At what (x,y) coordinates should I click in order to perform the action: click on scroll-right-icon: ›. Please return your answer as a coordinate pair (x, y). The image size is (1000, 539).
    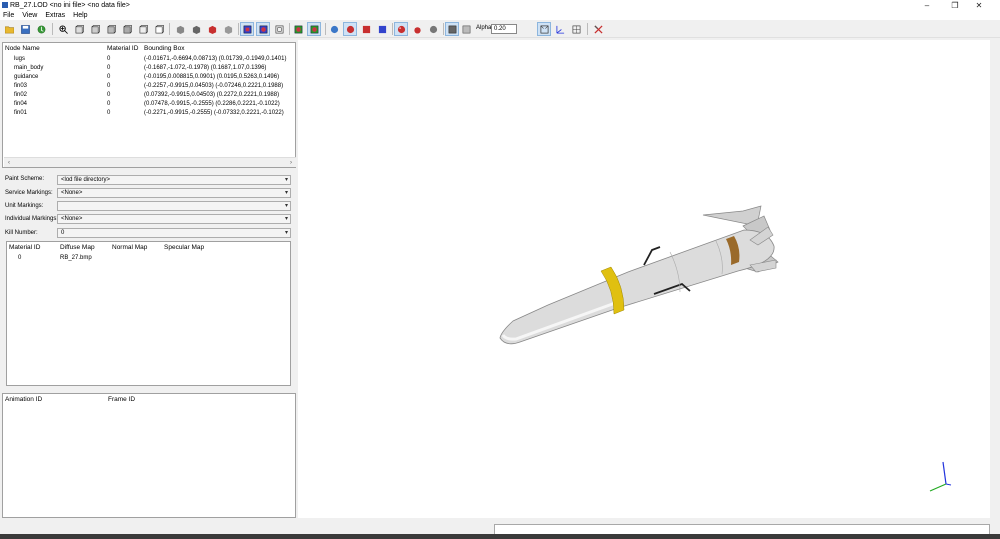
    Looking at the image, I should click on (291, 163).